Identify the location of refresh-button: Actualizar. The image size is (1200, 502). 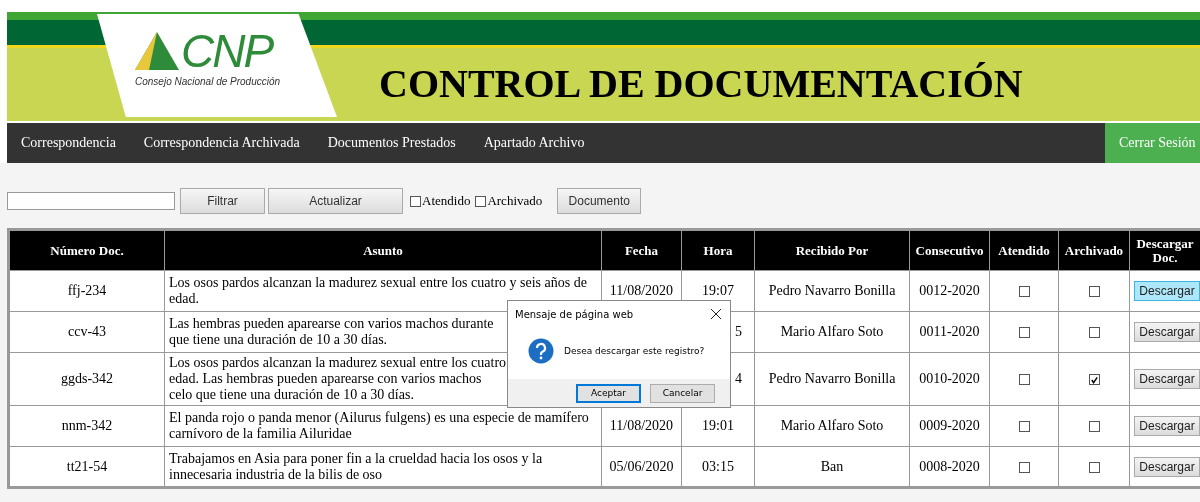
(335, 201).